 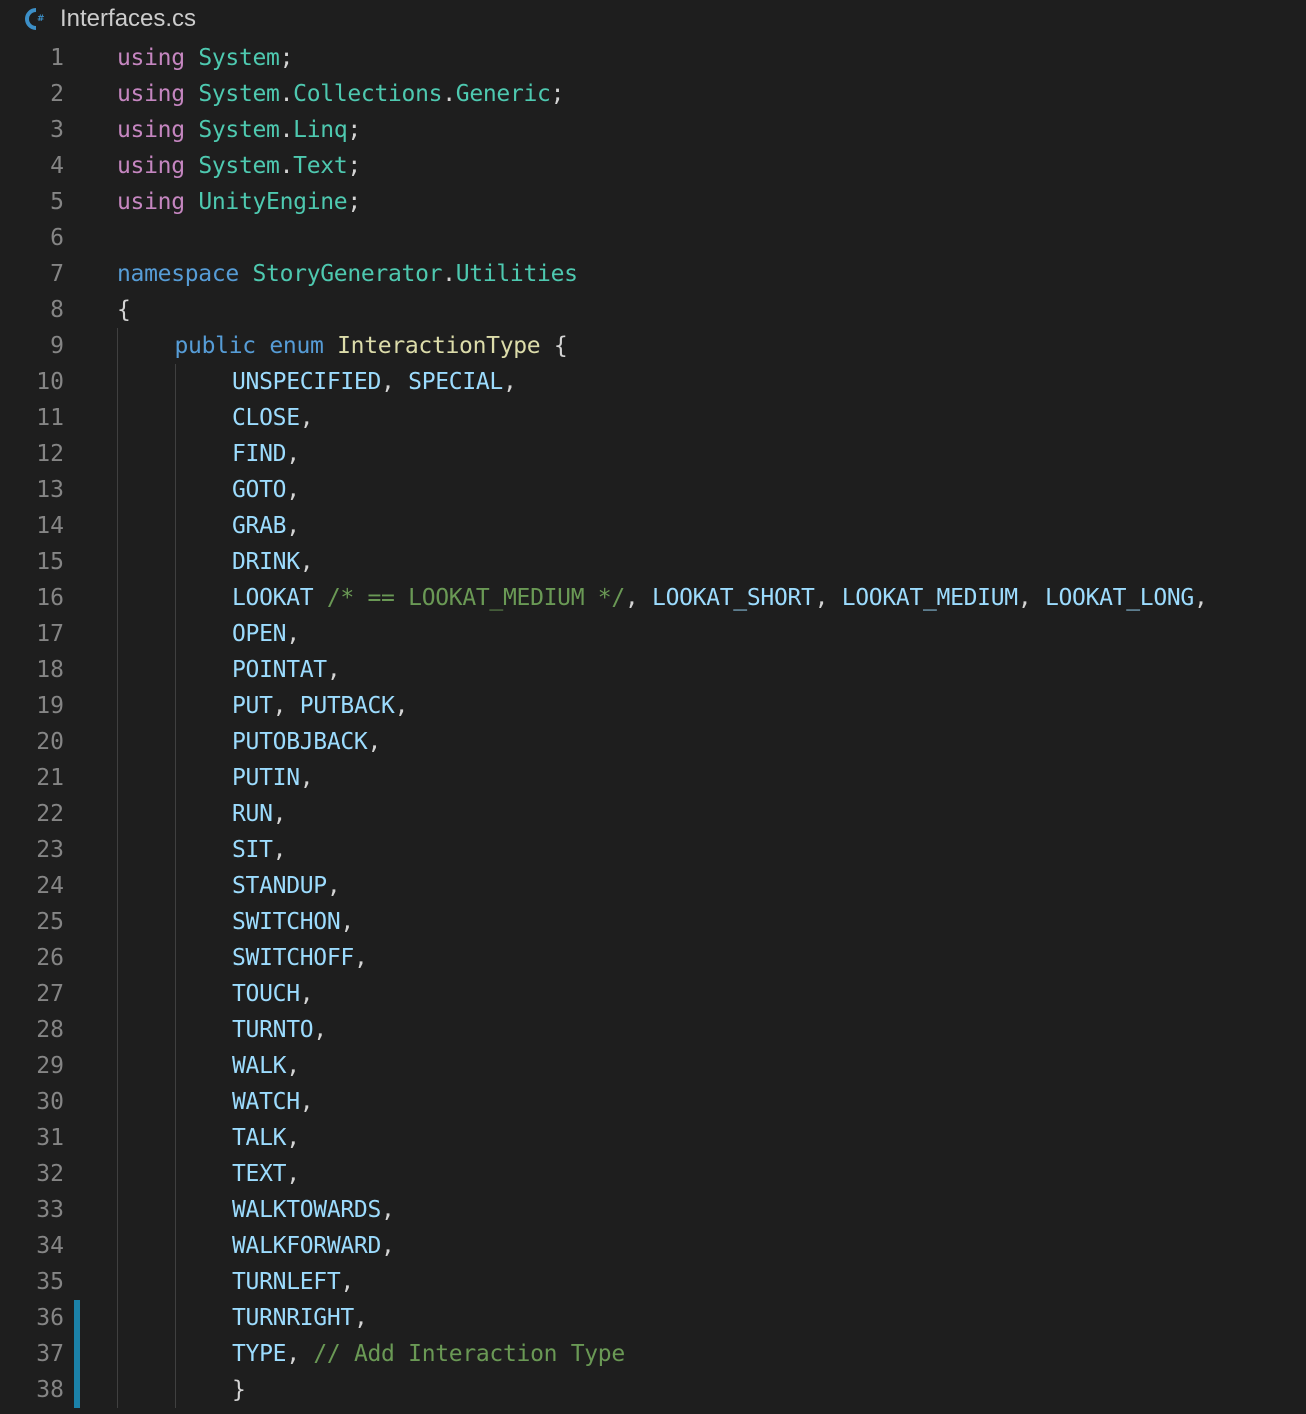 I want to click on code-line: 22 RUN,, so click(x=653, y=814).